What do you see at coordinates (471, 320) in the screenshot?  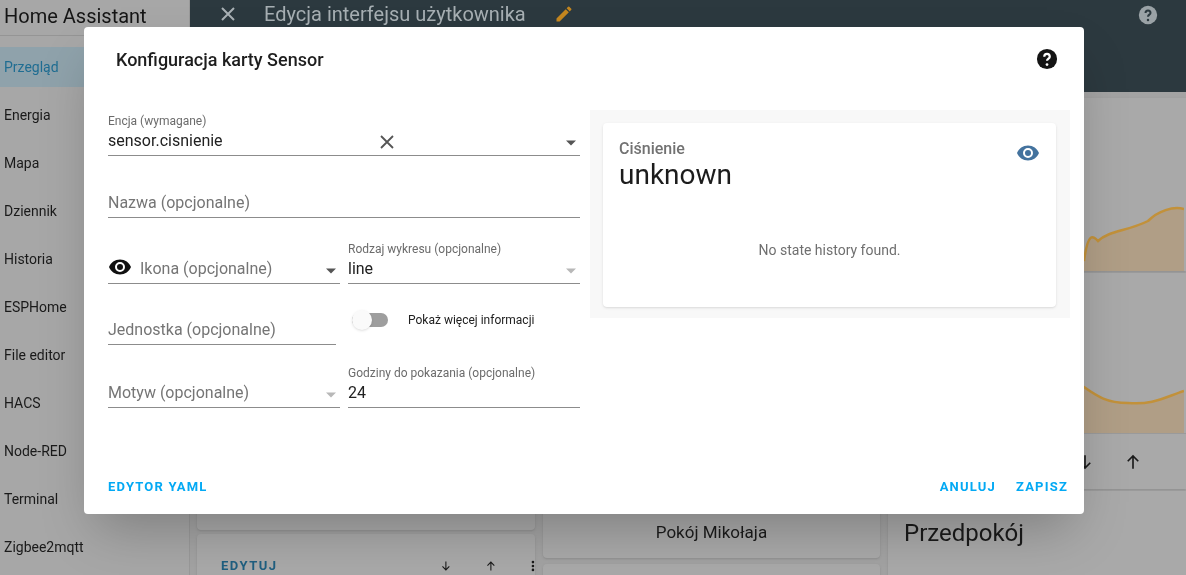 I see `toggle-label: Pokaż więcej informacji` at bounding box center [471, 320].